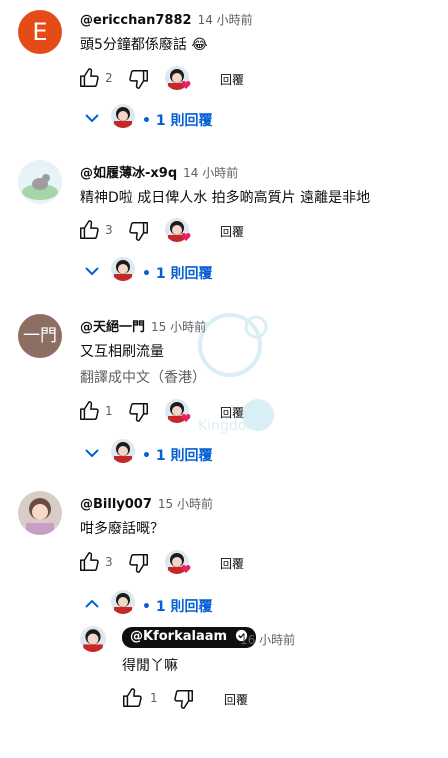  What do you see at coordinates (179, 636) in the screenshot?
I see `reply-author: @Kforkalaam` at bounding box center [179, 636].